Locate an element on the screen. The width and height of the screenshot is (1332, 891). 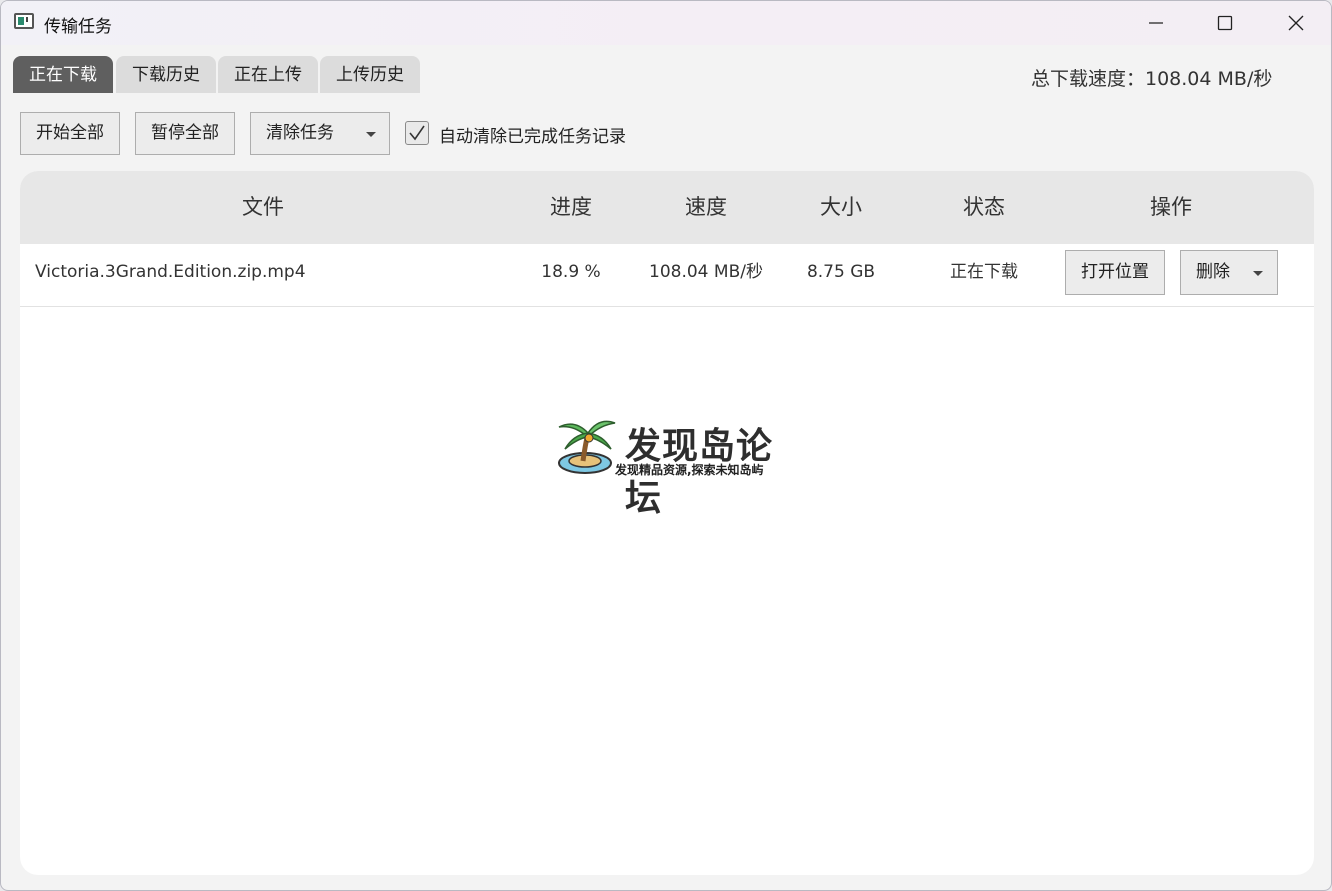
close-icon is located at coordinates (1296, 23).